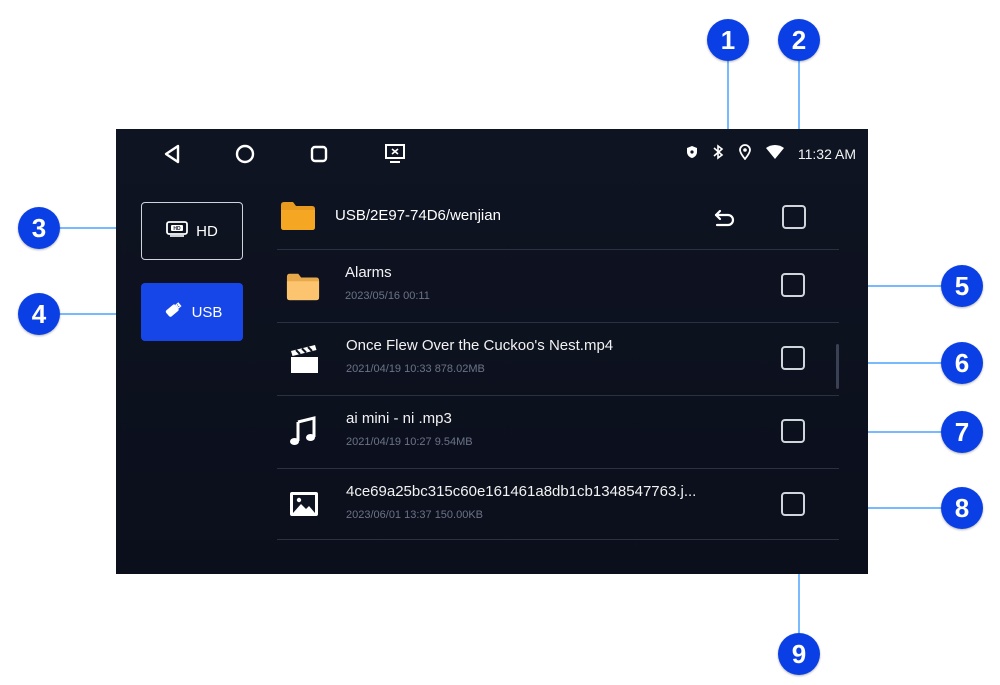 Image resolution: width=1000 pixels, height=685 pixels. What do you see at coordinates (962, 363) in the screenshot?
I see `callout-badge-6: 6` at bounding box center [962, 363].